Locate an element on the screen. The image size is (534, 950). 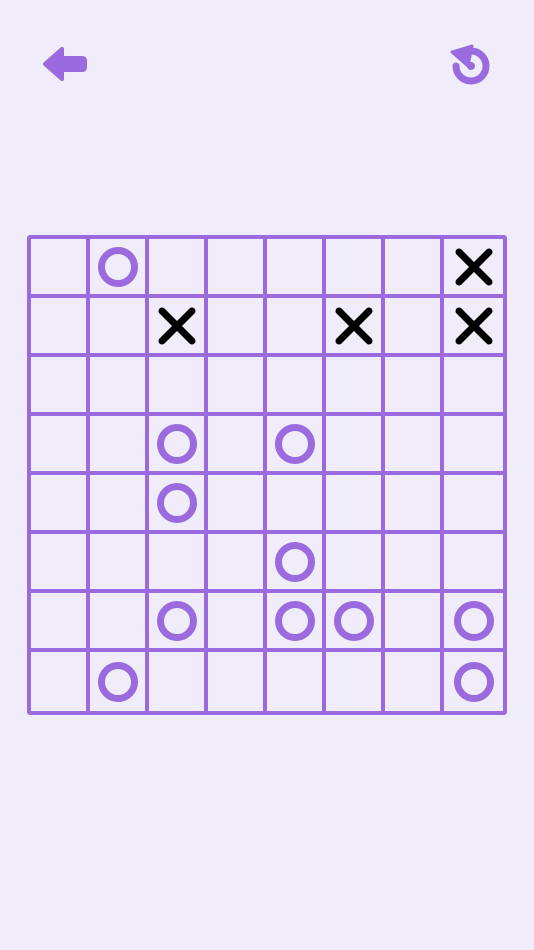
back-button is located at coordinates (64, 64).